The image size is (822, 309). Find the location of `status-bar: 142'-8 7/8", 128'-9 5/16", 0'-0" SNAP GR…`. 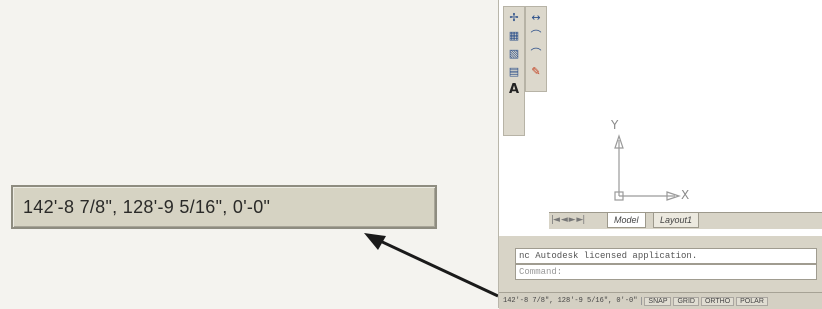

status-bar: 142'-8 7/8", 128'-9 5/16", 0'-0" SNAP GR… is located at coordinates (660, 300).